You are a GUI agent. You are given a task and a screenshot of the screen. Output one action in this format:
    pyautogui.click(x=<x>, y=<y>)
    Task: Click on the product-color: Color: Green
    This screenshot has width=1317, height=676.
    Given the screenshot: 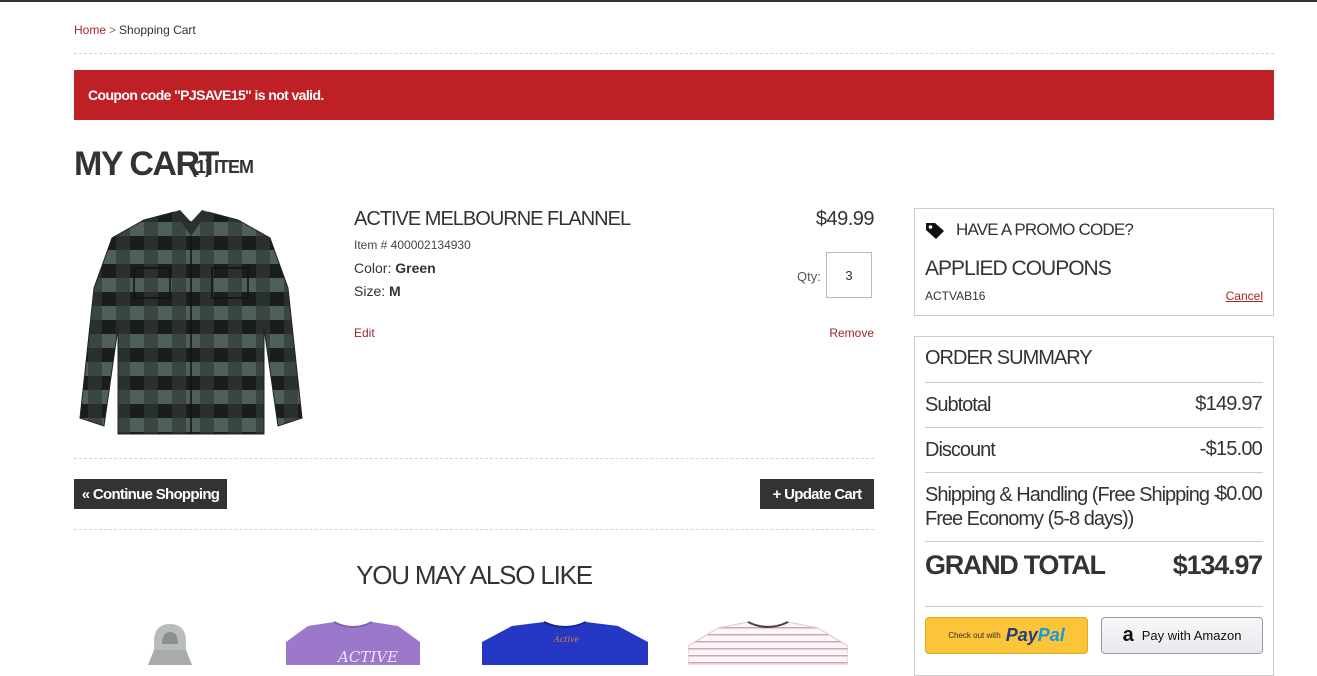 What is the action you would take?
    pyautogui.click(x=395, y=268)
    